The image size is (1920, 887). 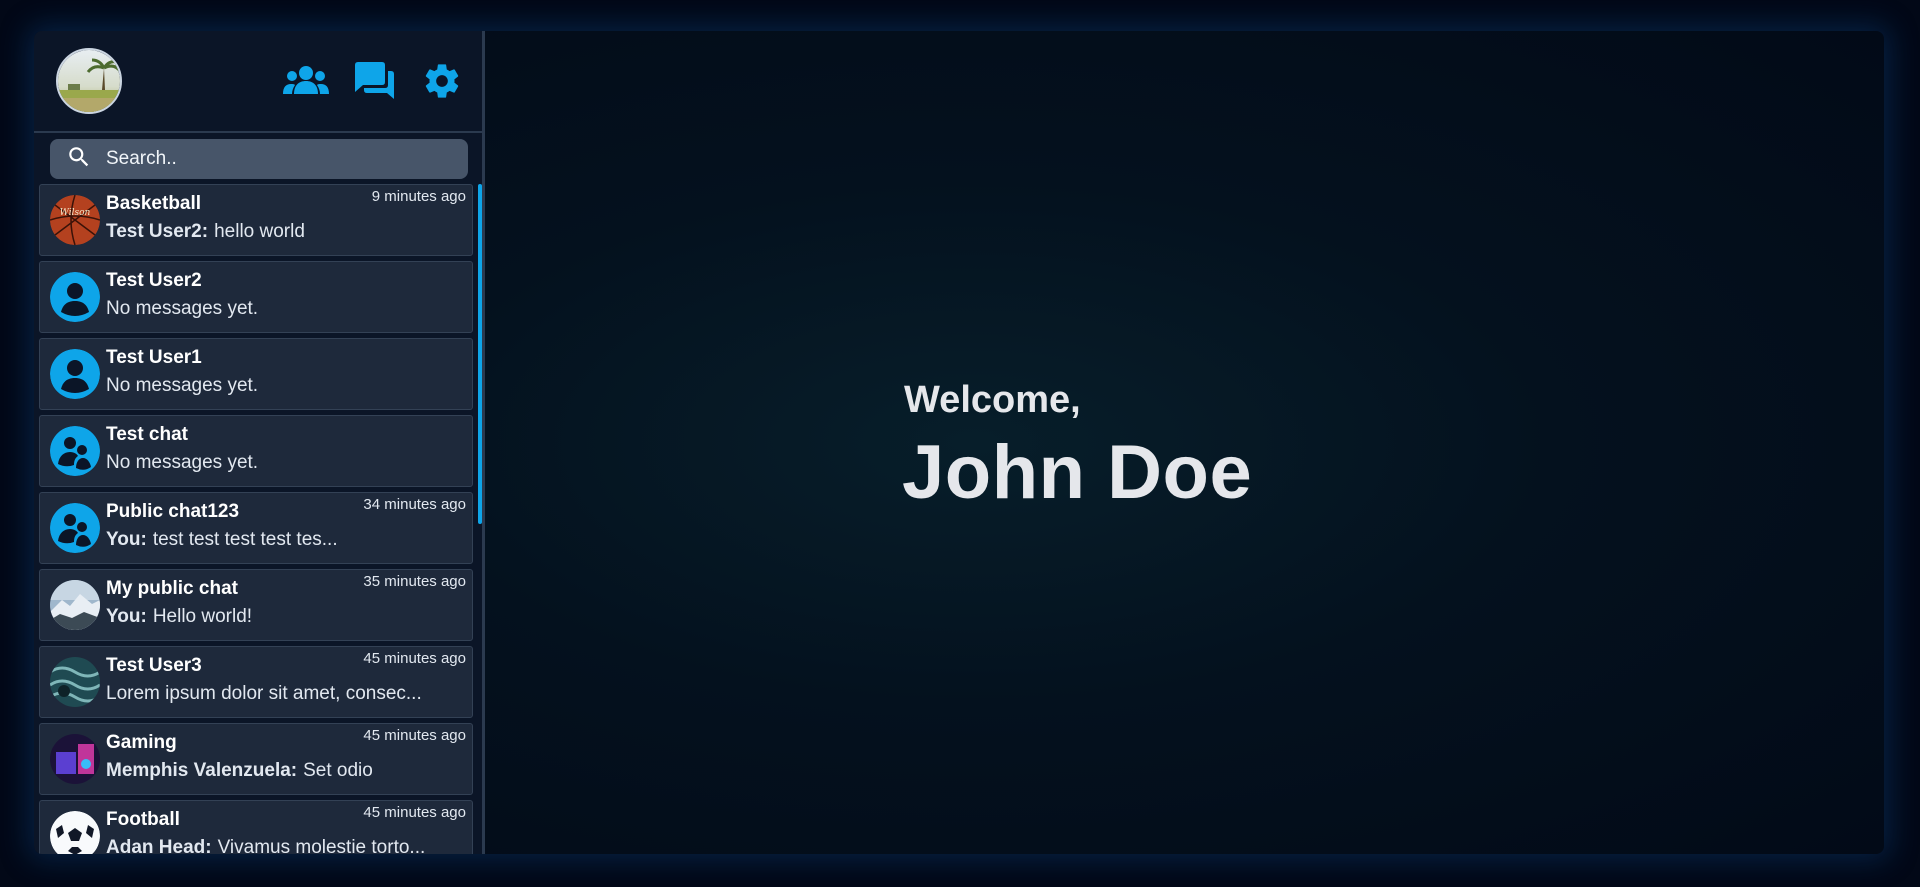 What do you see at coordinates (256, 374) in the screenshot?
I see `chat-list-item: Test User1 No messages yet.` at bounding box center [256, 374].